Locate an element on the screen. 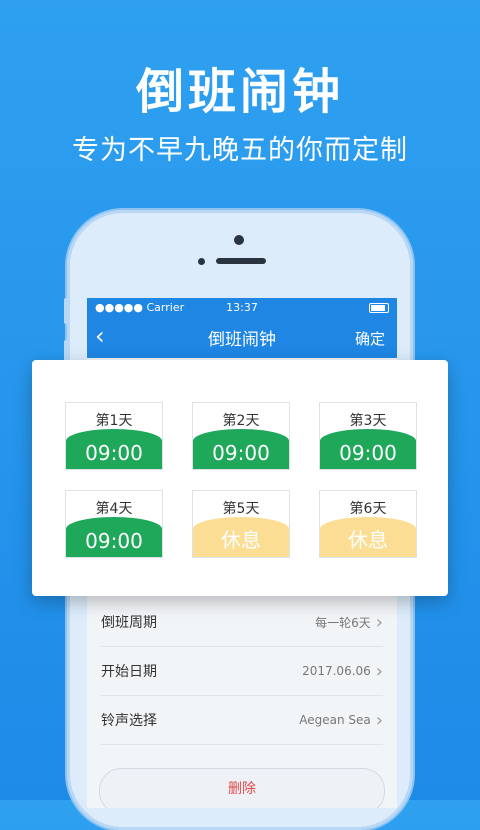  phone-side-button is located at coordinates (66, 311).